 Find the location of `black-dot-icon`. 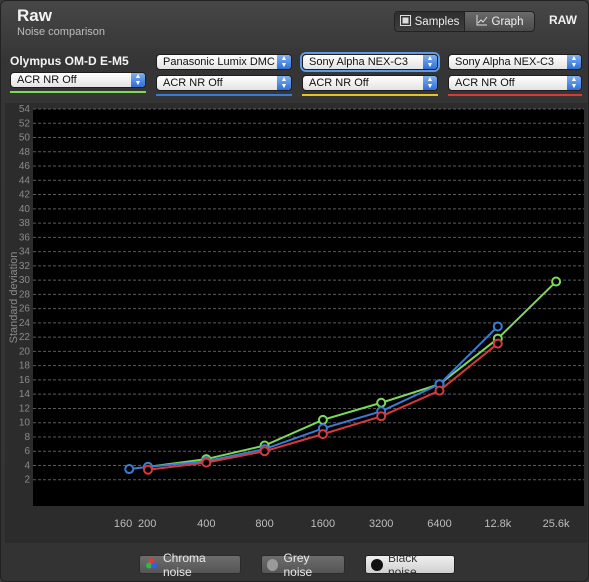

black-dot-icon is located at coordinates (377, 564).